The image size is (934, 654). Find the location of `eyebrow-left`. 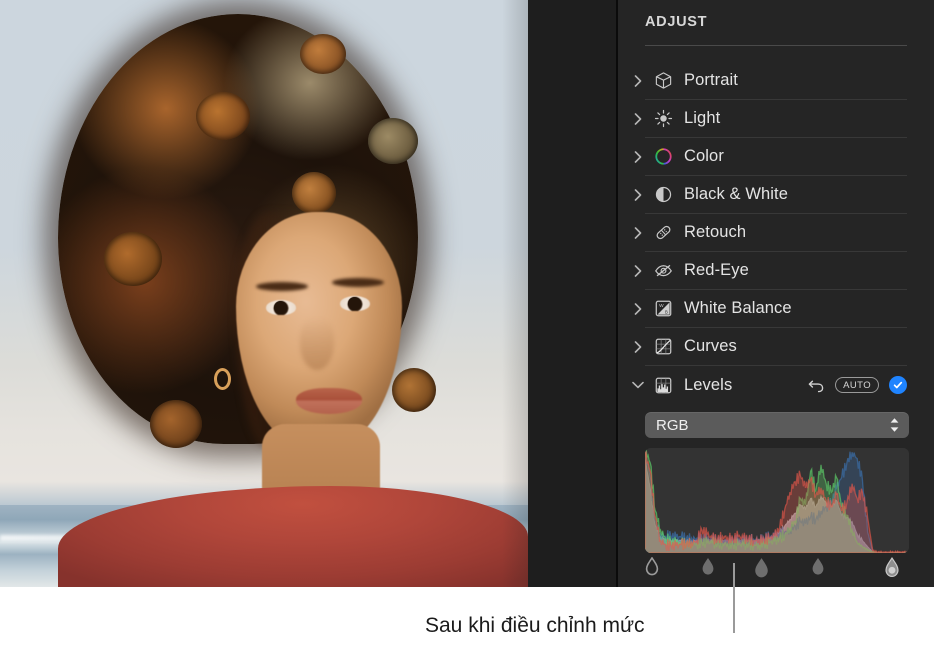

eyebrow-left is located at coordinates (282, 286).